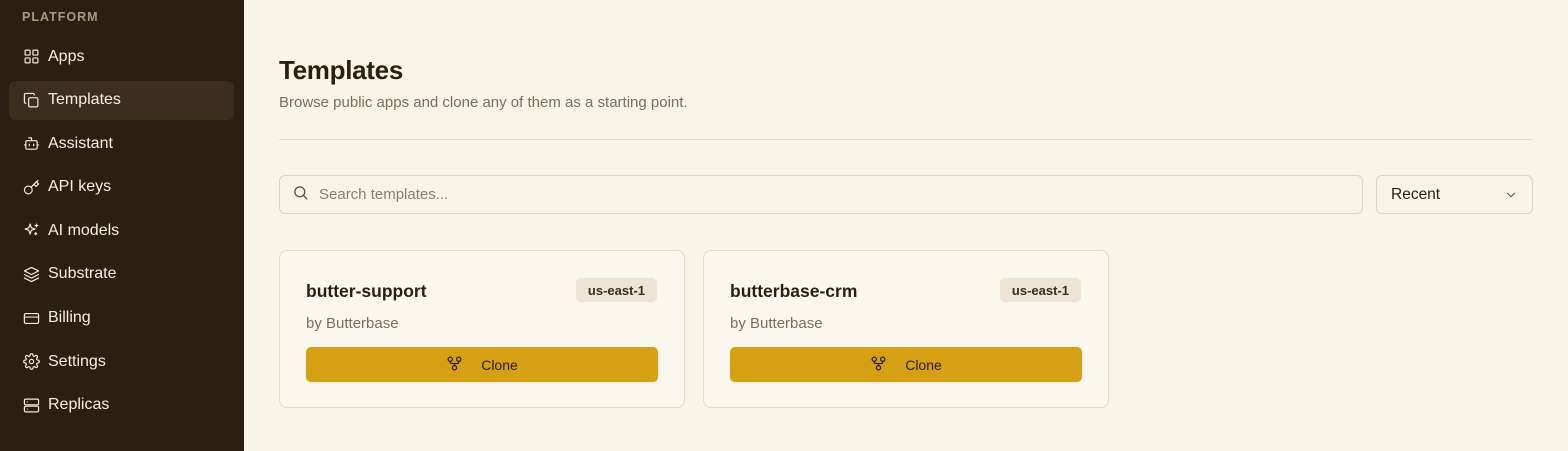  What do you see at coordinates (31, 274) in the screenshot?
I see `layers-icon` at bounding box center [31, 274].